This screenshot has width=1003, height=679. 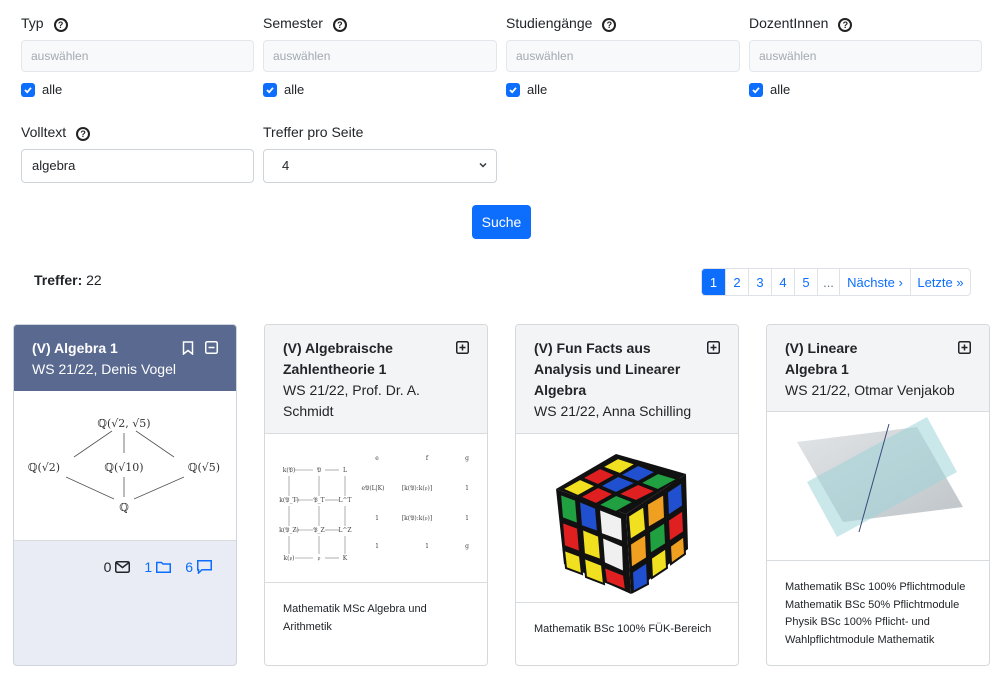 What do you see at coordinates (351, 400) in the screenshot?
I see `card-subtitle: WS 21/22, Prof. Dr. A. Schmidt` at bounding box center [351, 400].